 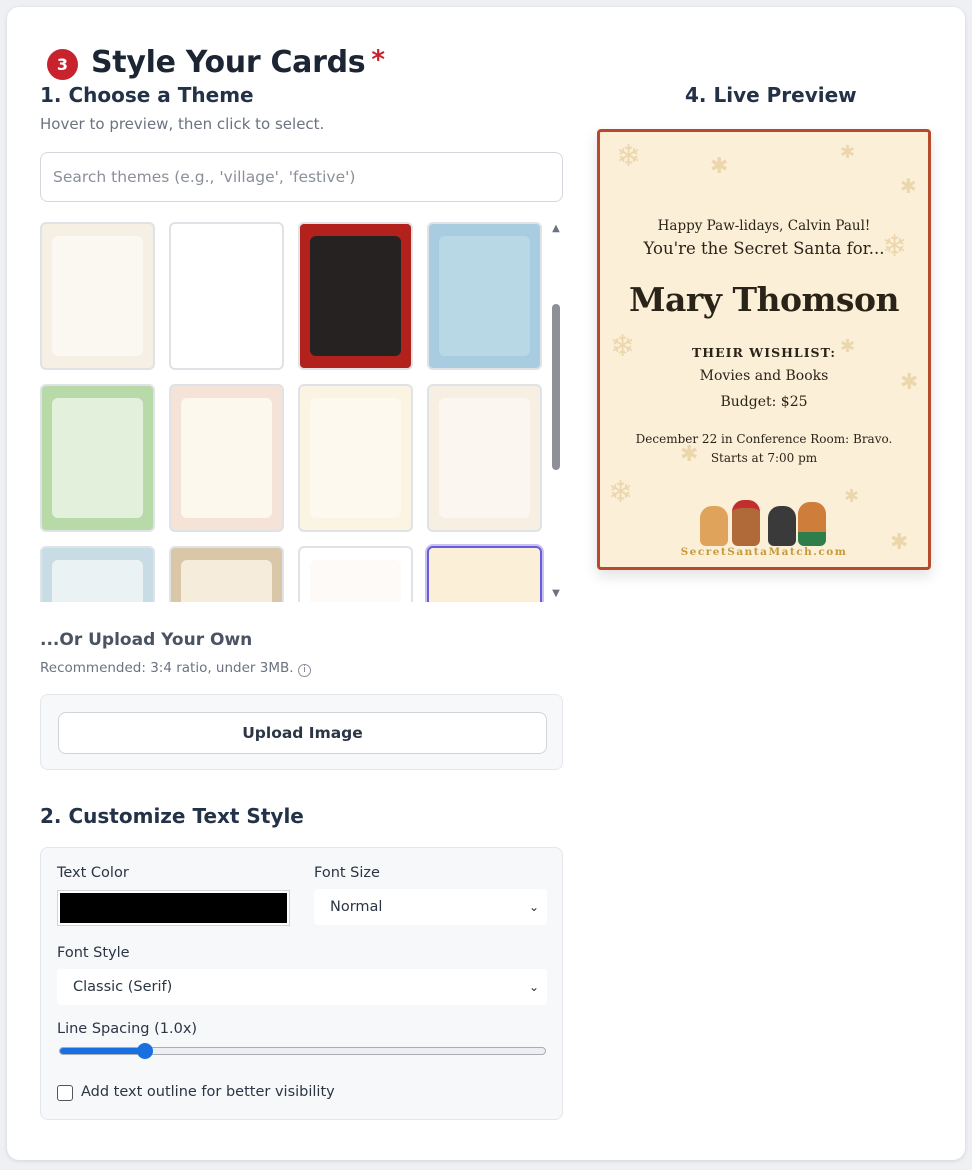 I want to click on line-spacing-label: Line Spacing (1.0x), so click(x=127, y=1029).